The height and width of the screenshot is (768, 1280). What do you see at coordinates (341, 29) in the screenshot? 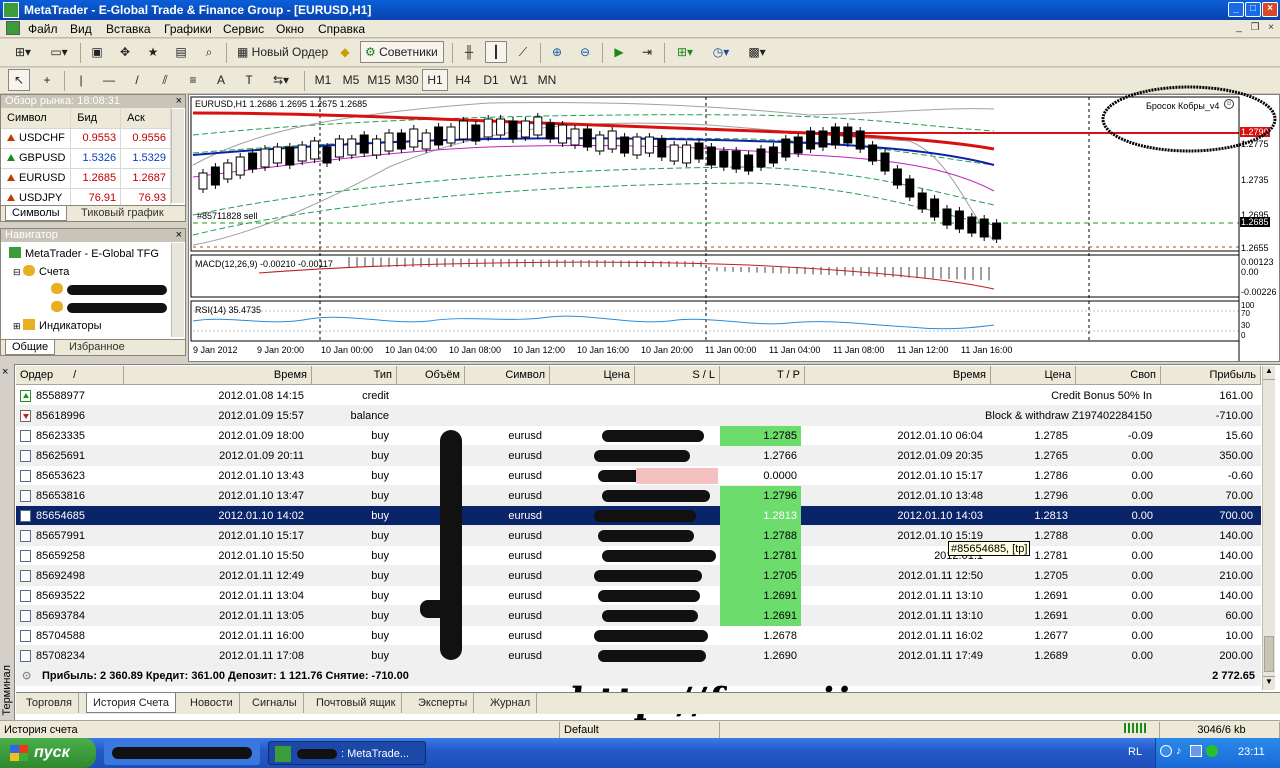
I see `menu-help: Справка` at bounding box center [341, 29].